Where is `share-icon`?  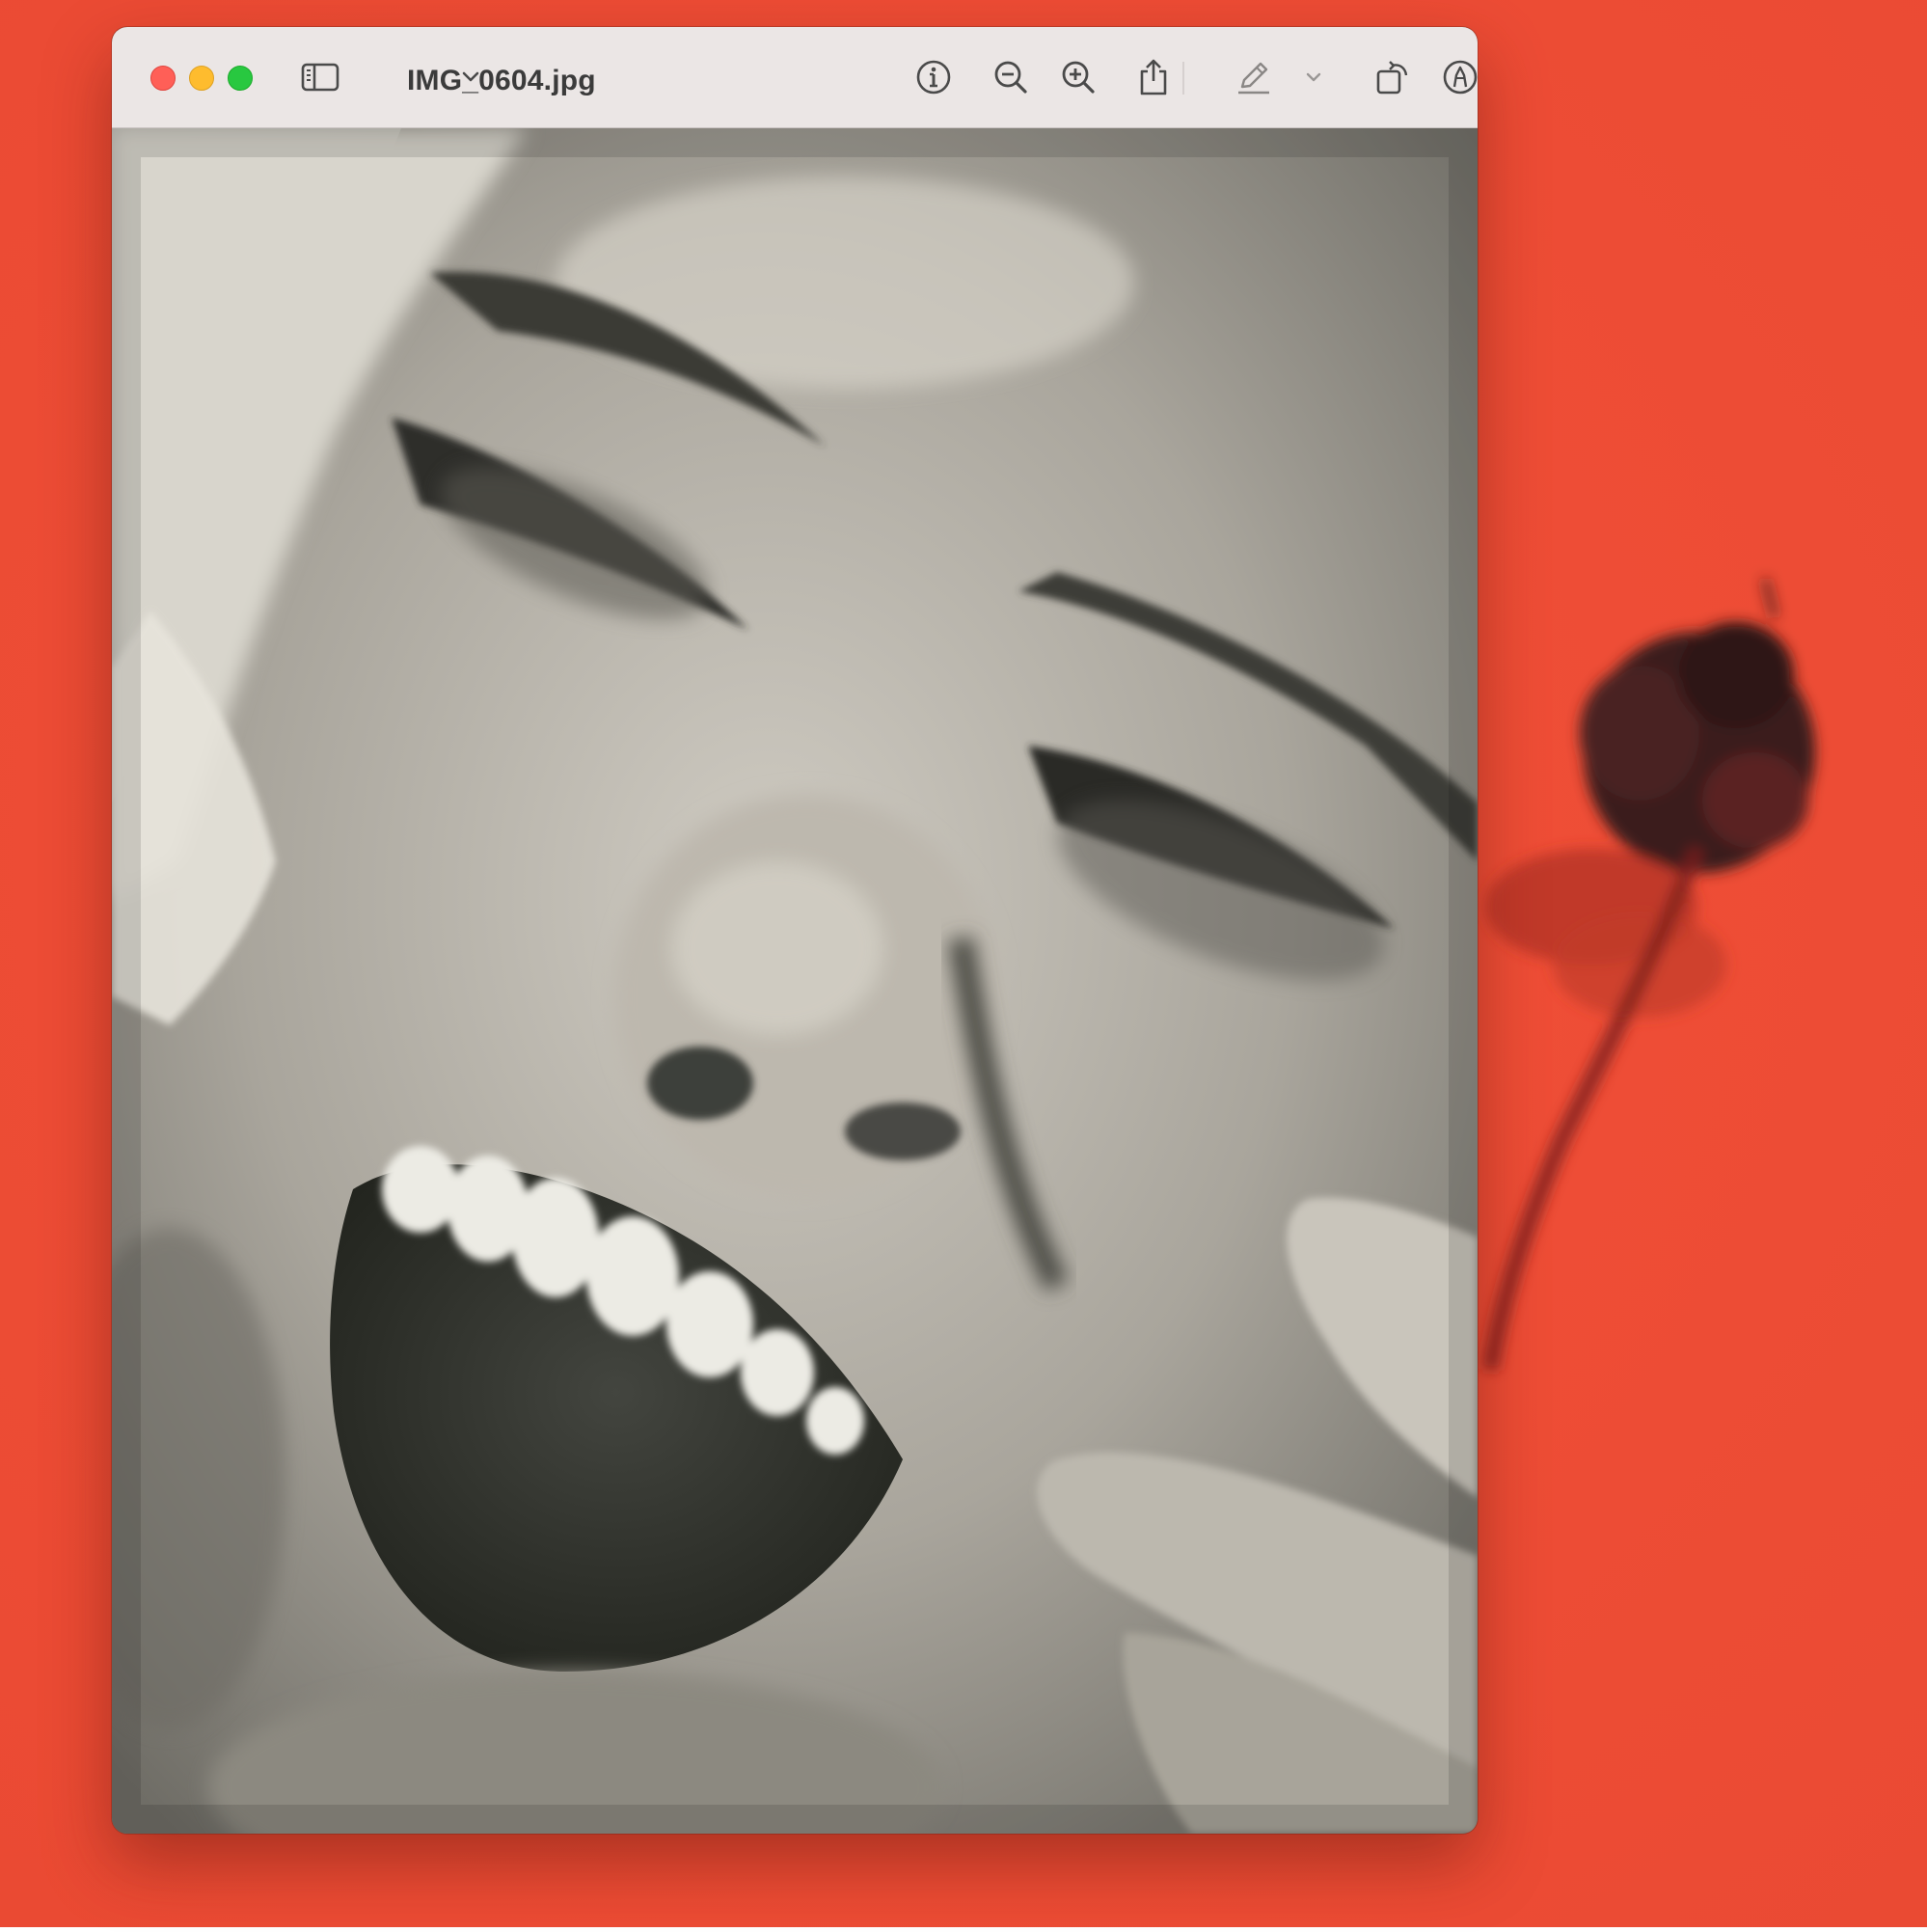
share-icon is located at coordinates (1153, 77).